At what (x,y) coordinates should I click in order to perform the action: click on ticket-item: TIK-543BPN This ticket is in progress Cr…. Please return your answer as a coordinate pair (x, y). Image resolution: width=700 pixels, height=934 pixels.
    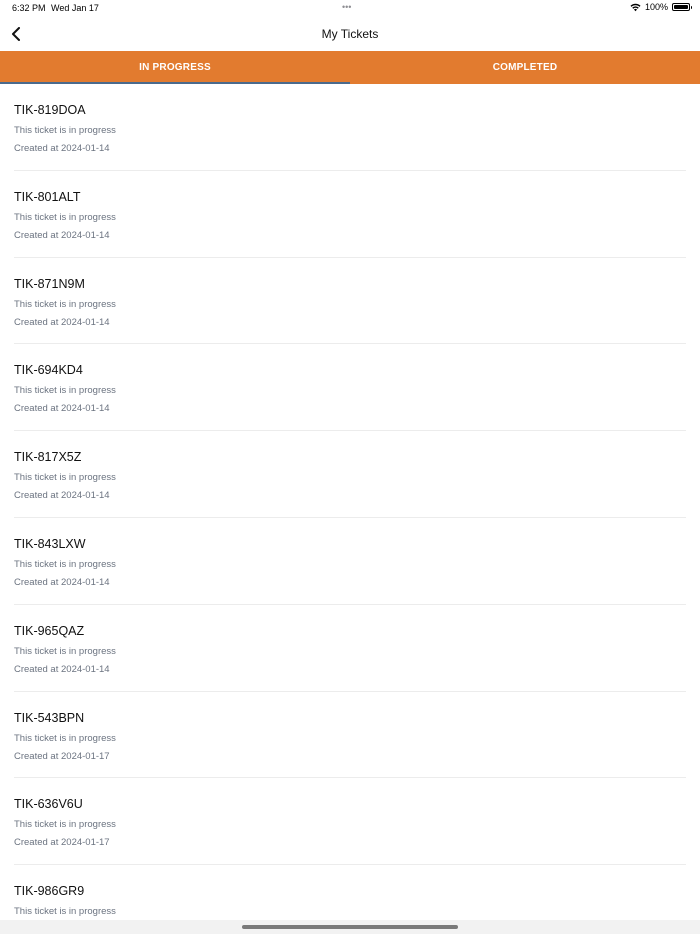
    Looking at the image, I should click on (350, 735).